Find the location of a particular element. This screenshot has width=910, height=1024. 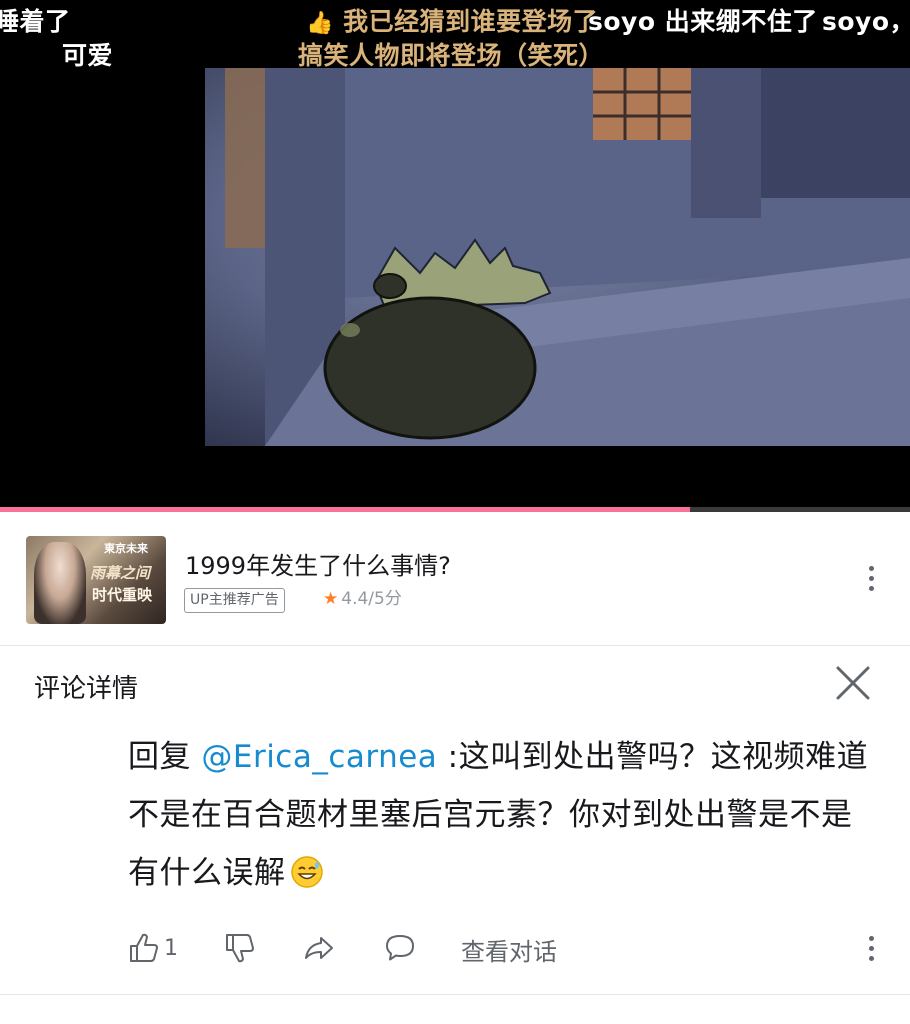

ad-thumbnail-text: 雨幕之间 is located at coordinates (120, 573).